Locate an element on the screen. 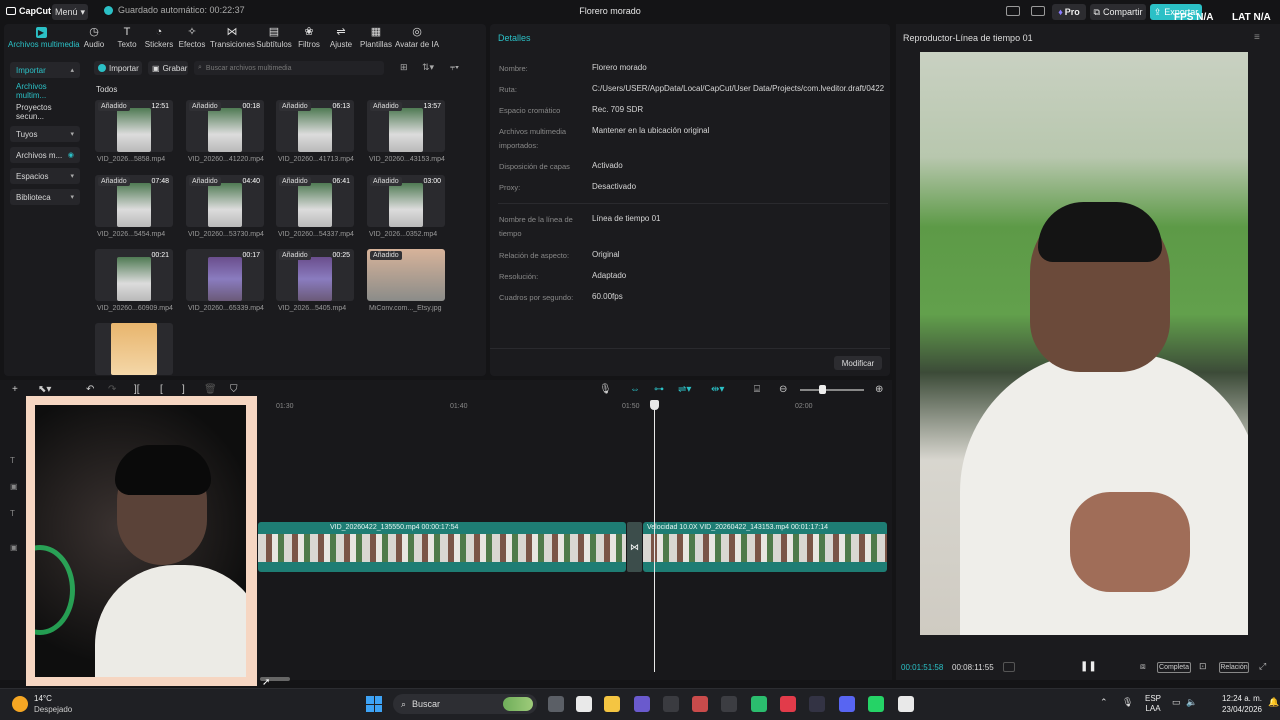 The width and height of the screenshot is (1280, 720). media-item: 00:21 is located at coordinates (134, 275).